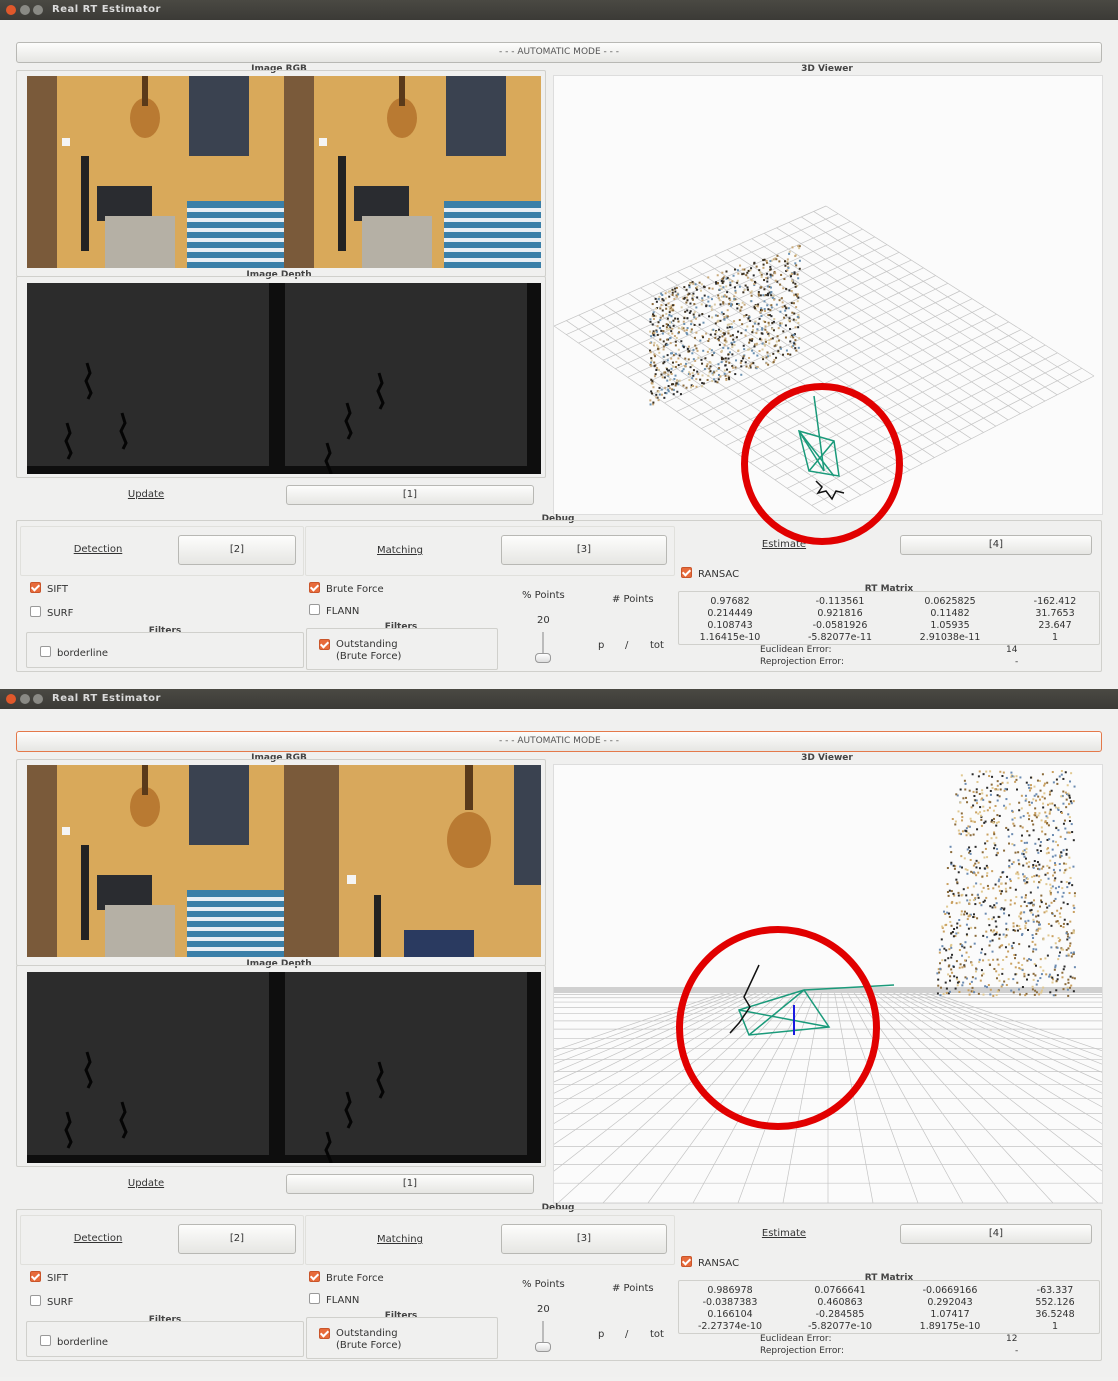 The height and width of the screenshot is (1381, 1118). What do you see at coordinates (730, 613) in the screenshot?
I see `rt-matrix-cell: 0.214449` at bounding box center [730, 613].